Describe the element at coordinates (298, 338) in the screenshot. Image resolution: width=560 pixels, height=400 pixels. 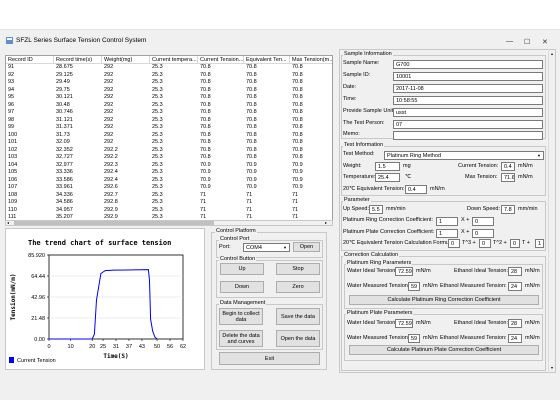
I see `open-data-button: Open the data` at that location.